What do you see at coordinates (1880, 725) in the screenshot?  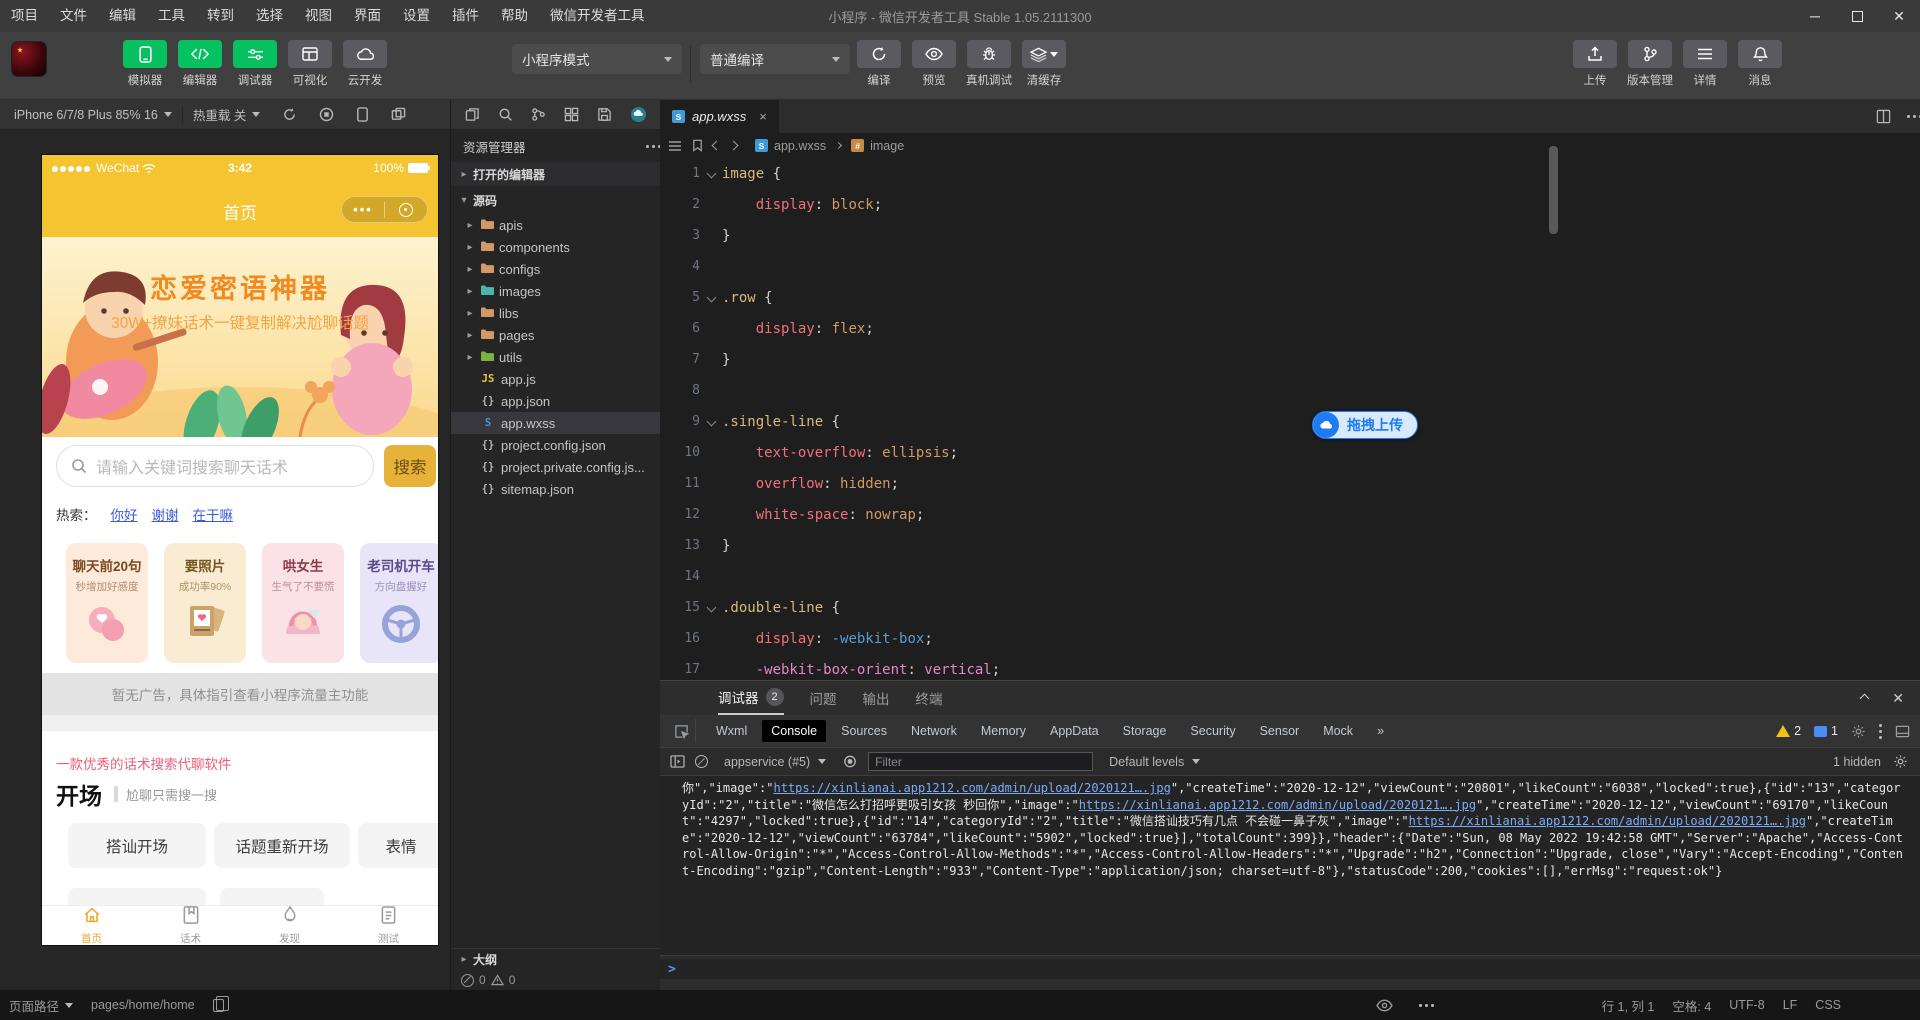 I see `kebab-menu-icon` at bounding box center [1880, 725].